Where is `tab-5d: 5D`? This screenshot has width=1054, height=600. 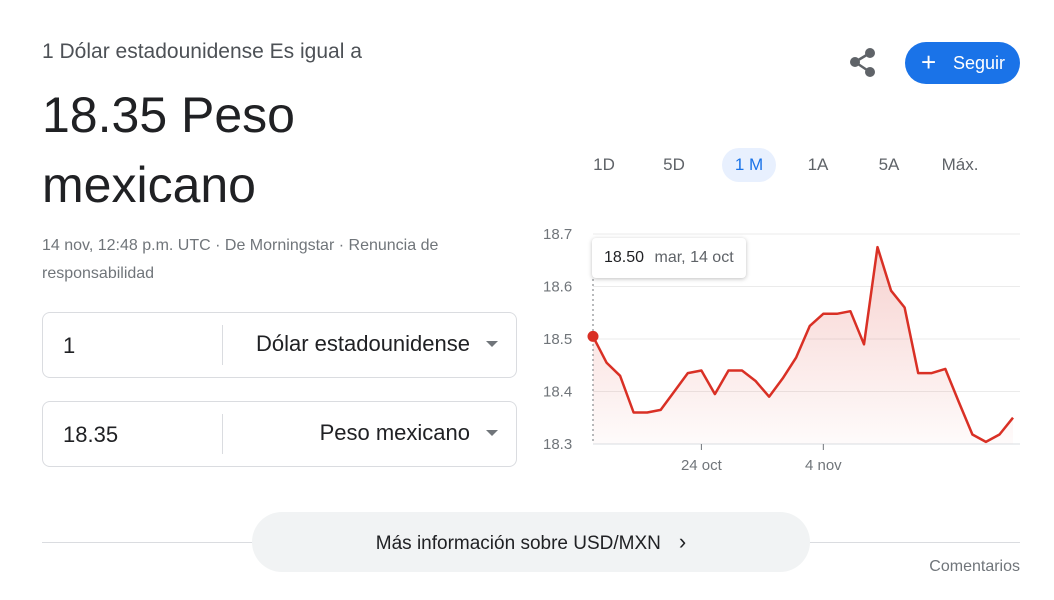
tab-5d: 5D is located at coordinates (674, 165).